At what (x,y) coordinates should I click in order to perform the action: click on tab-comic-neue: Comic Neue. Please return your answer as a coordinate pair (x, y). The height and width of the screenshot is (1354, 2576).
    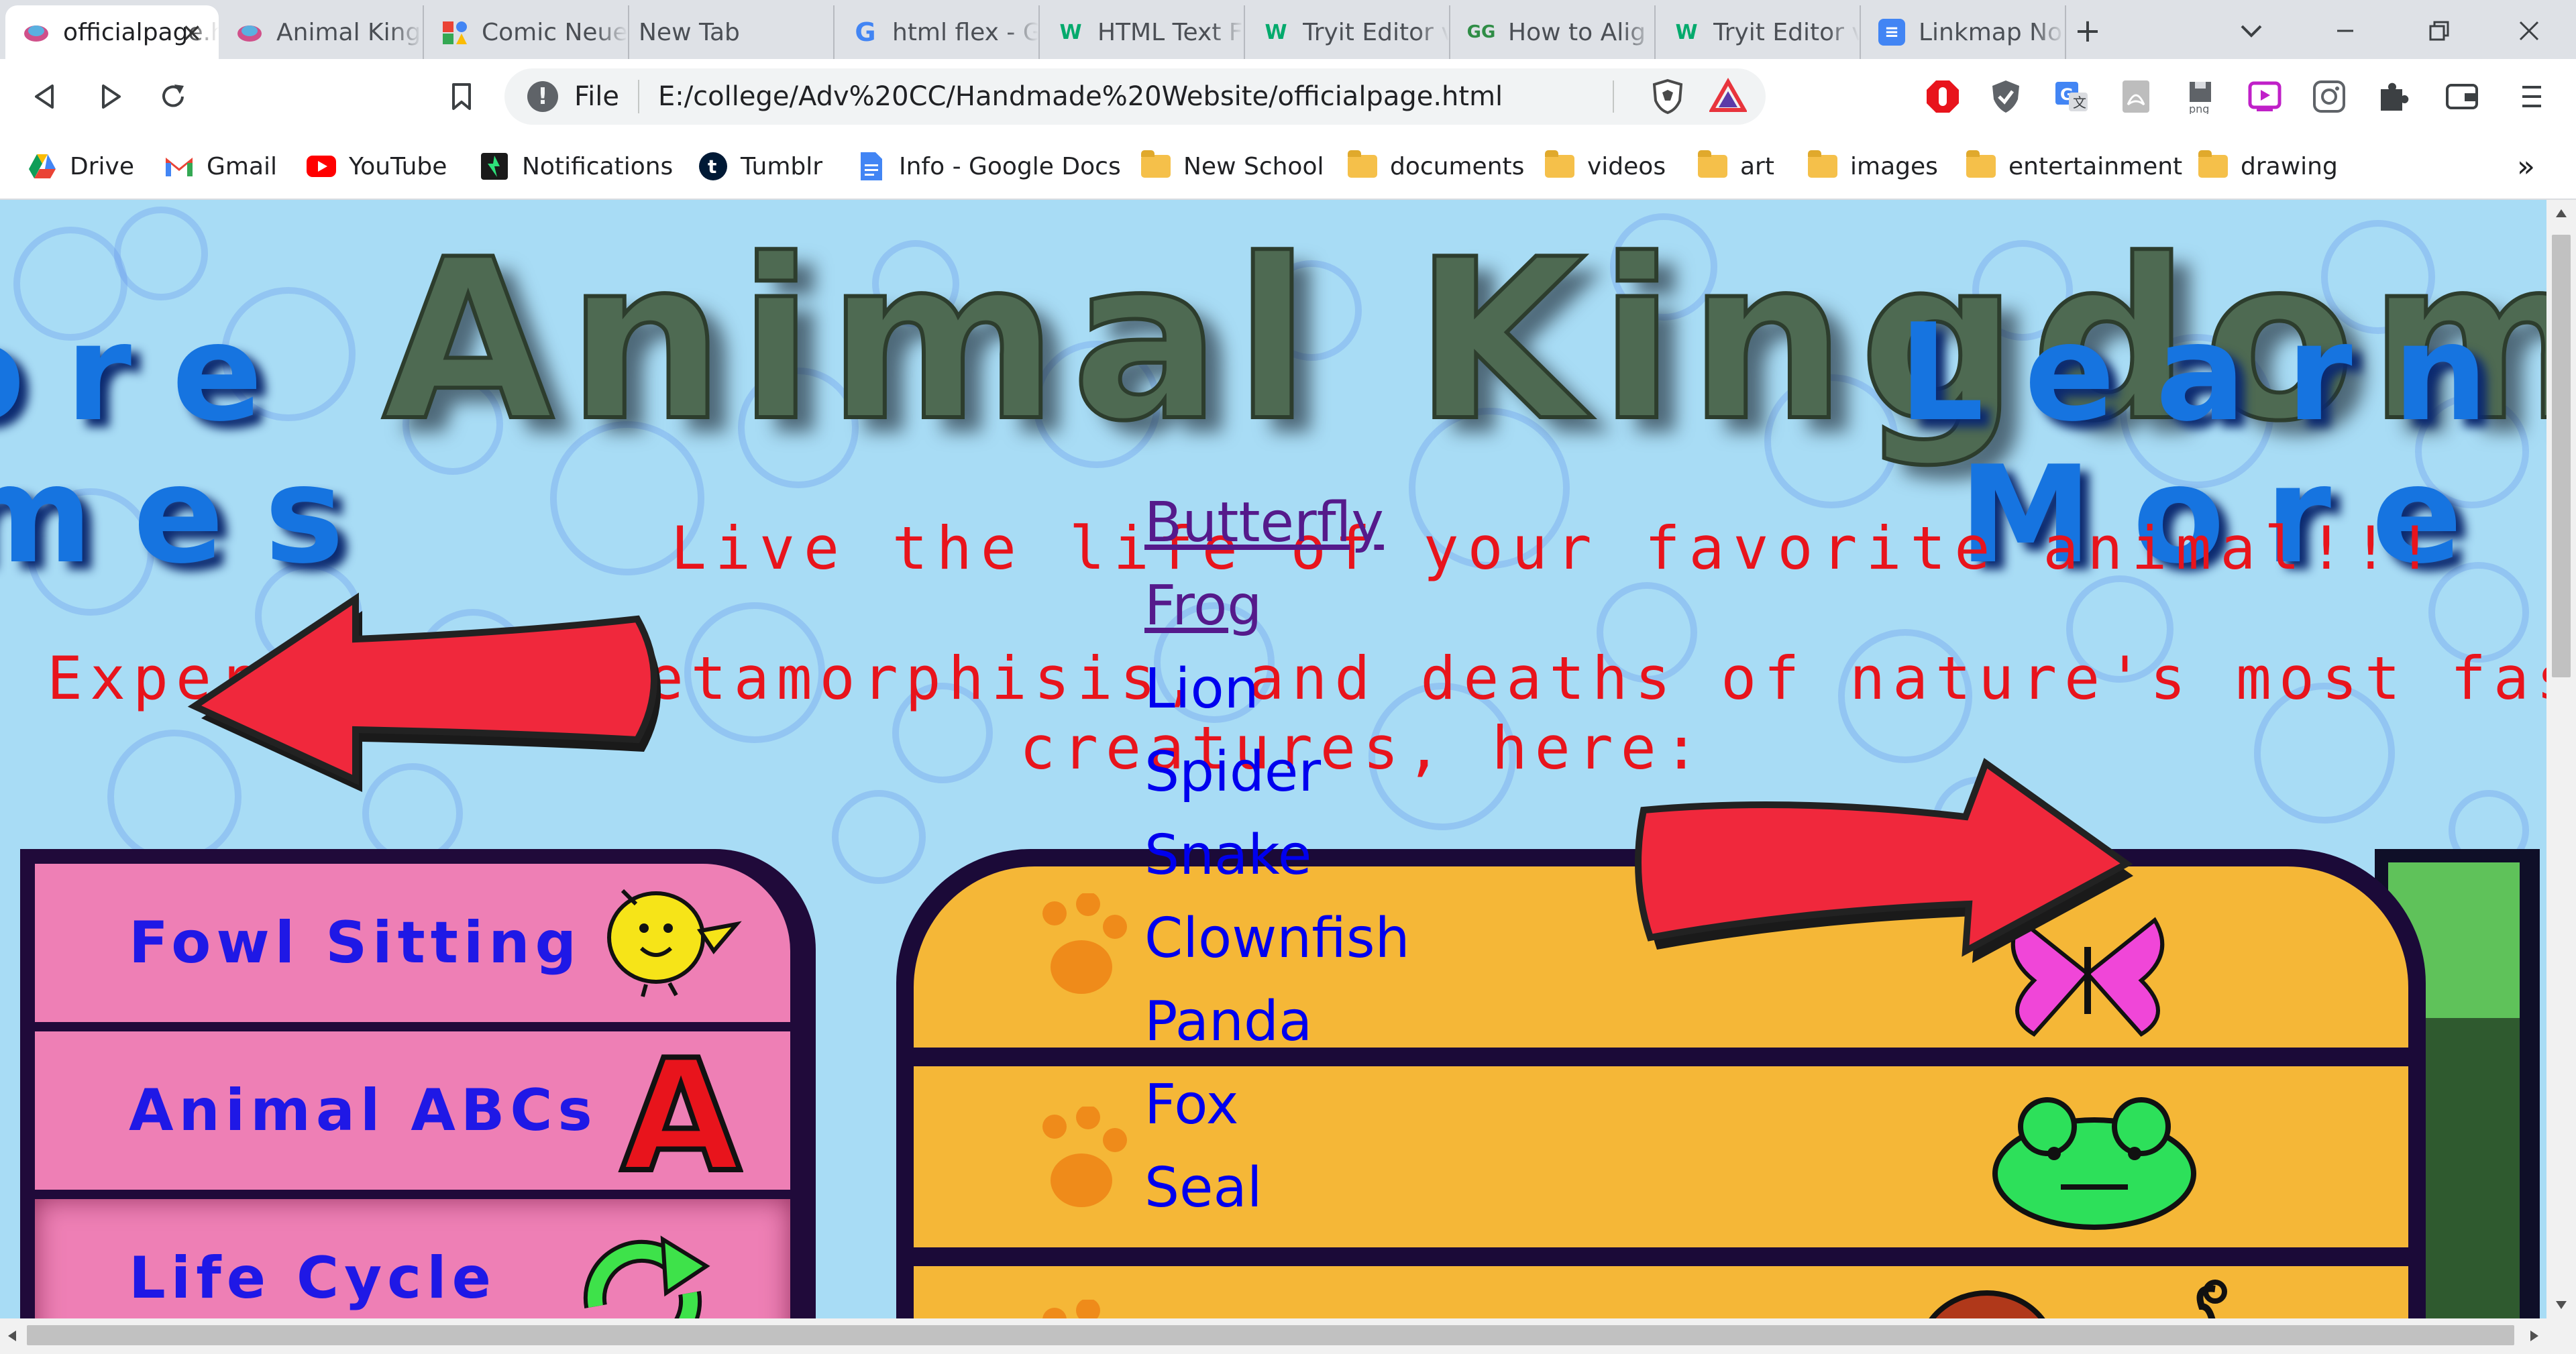
    Looking at the image, I should click on (526, 32).